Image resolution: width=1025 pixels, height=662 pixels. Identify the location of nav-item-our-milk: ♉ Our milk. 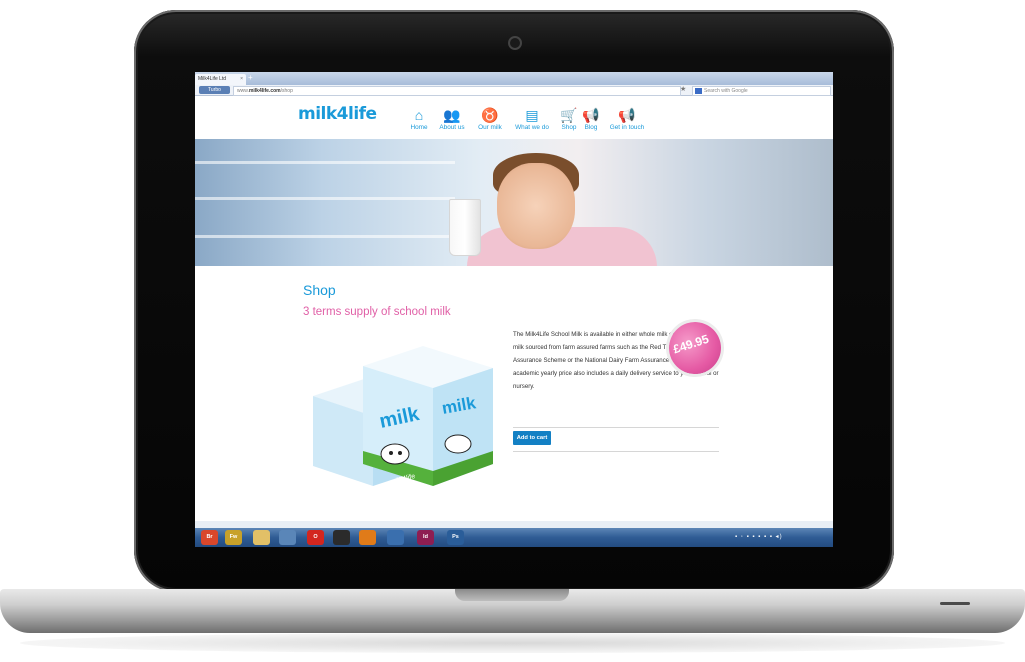
(490, 118).